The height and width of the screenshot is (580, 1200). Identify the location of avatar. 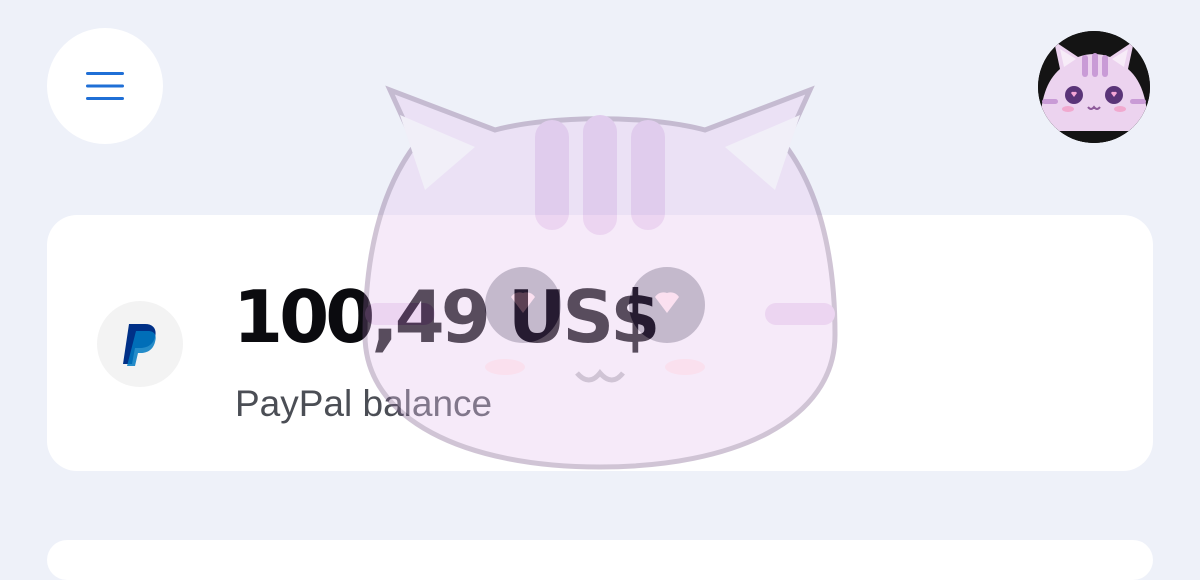
(1094, 87).